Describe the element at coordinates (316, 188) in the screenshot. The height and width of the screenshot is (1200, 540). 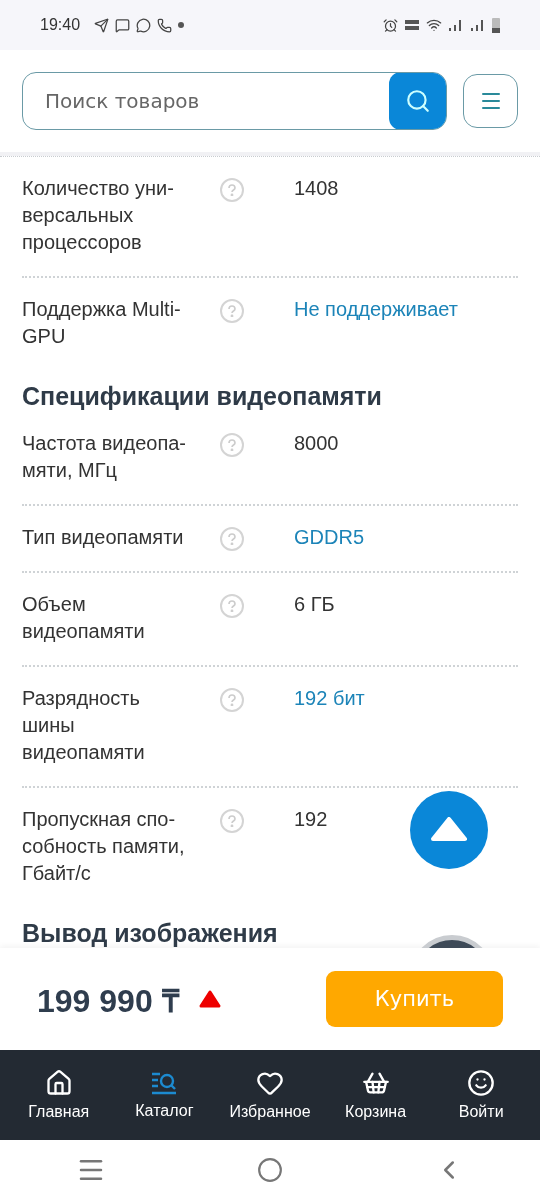
I see `spec-value: 1408` at that location.